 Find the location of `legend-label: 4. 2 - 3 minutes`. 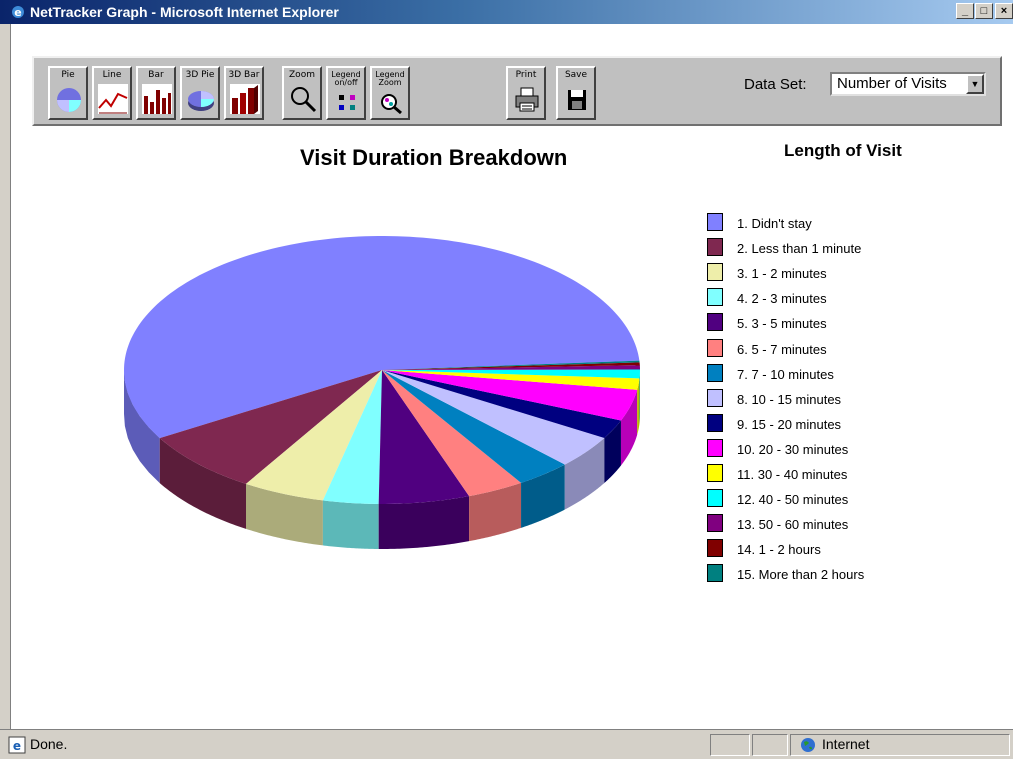

legend-label: 4. 2 - 3 minutes is located at coordinates (782, 299).